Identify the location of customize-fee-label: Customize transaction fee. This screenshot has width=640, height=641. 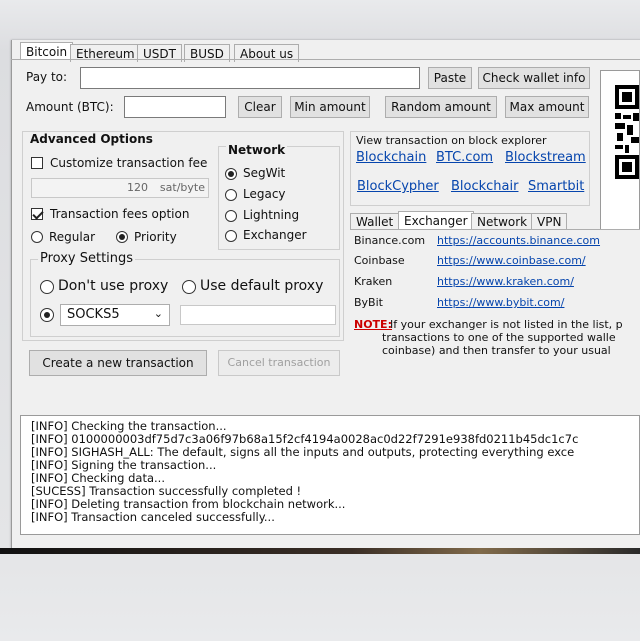
(129, 163).